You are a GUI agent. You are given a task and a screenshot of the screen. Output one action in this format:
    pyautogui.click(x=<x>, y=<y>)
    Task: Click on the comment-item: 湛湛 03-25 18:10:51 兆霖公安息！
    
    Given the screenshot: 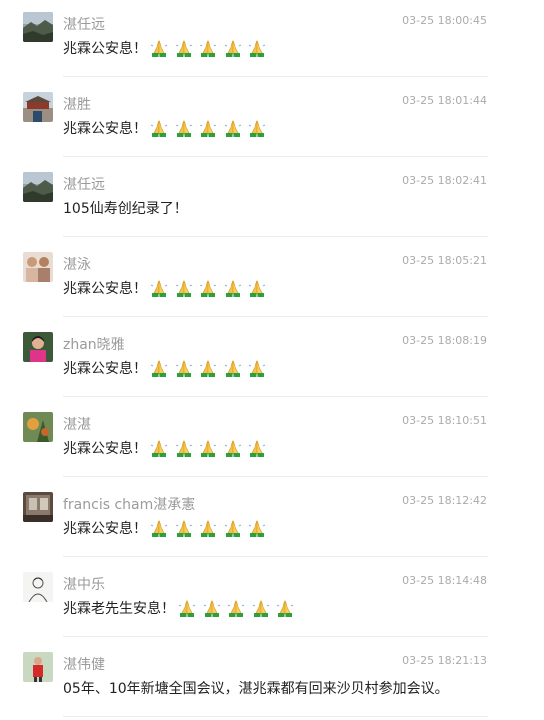 What is the action you would take?
    pyautogui.click(x=272, y=440)
    